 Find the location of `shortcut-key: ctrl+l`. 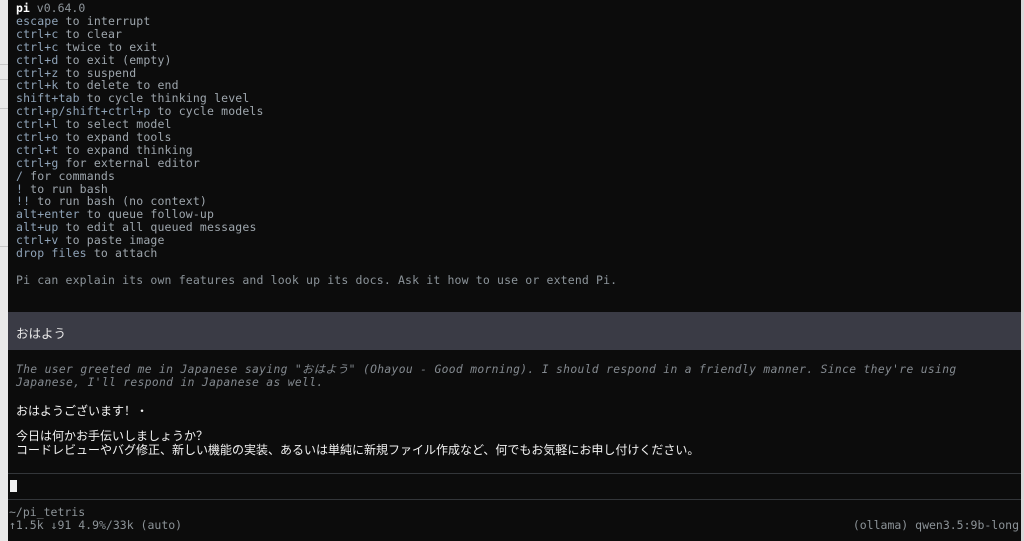

shortcut-key: ctrl+l is located at coordinates (37, 124).